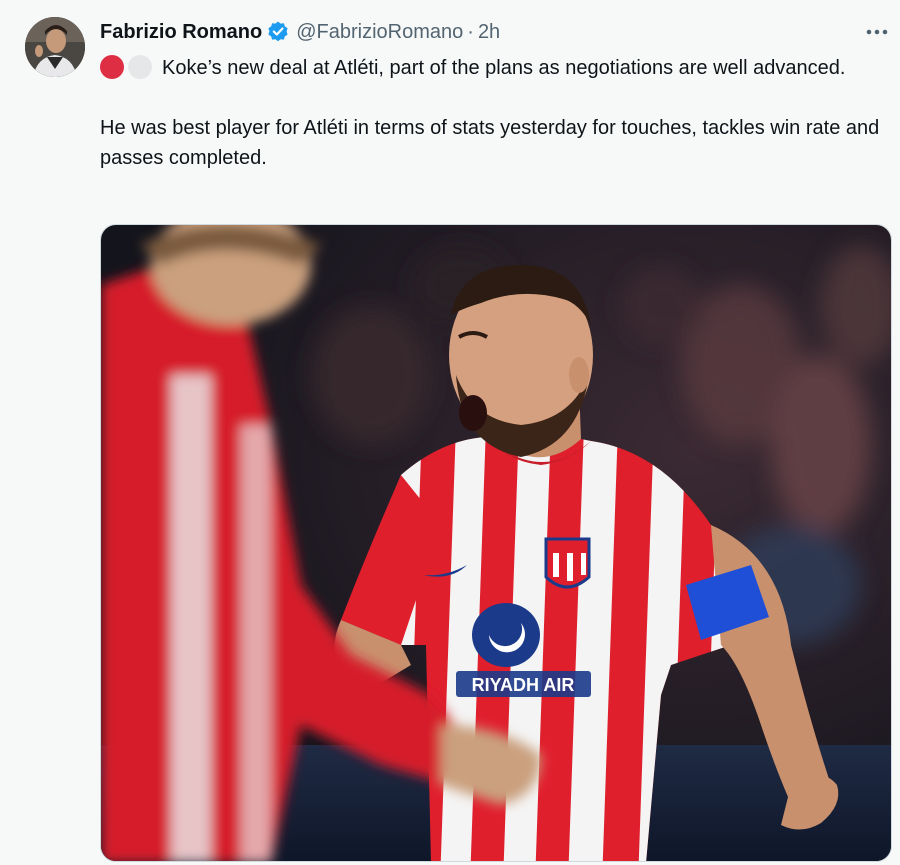 Image resolution: width=900 pixels, height=865 pixels. I want to click on tweet-timestamp: 2h, so click(489, 32).